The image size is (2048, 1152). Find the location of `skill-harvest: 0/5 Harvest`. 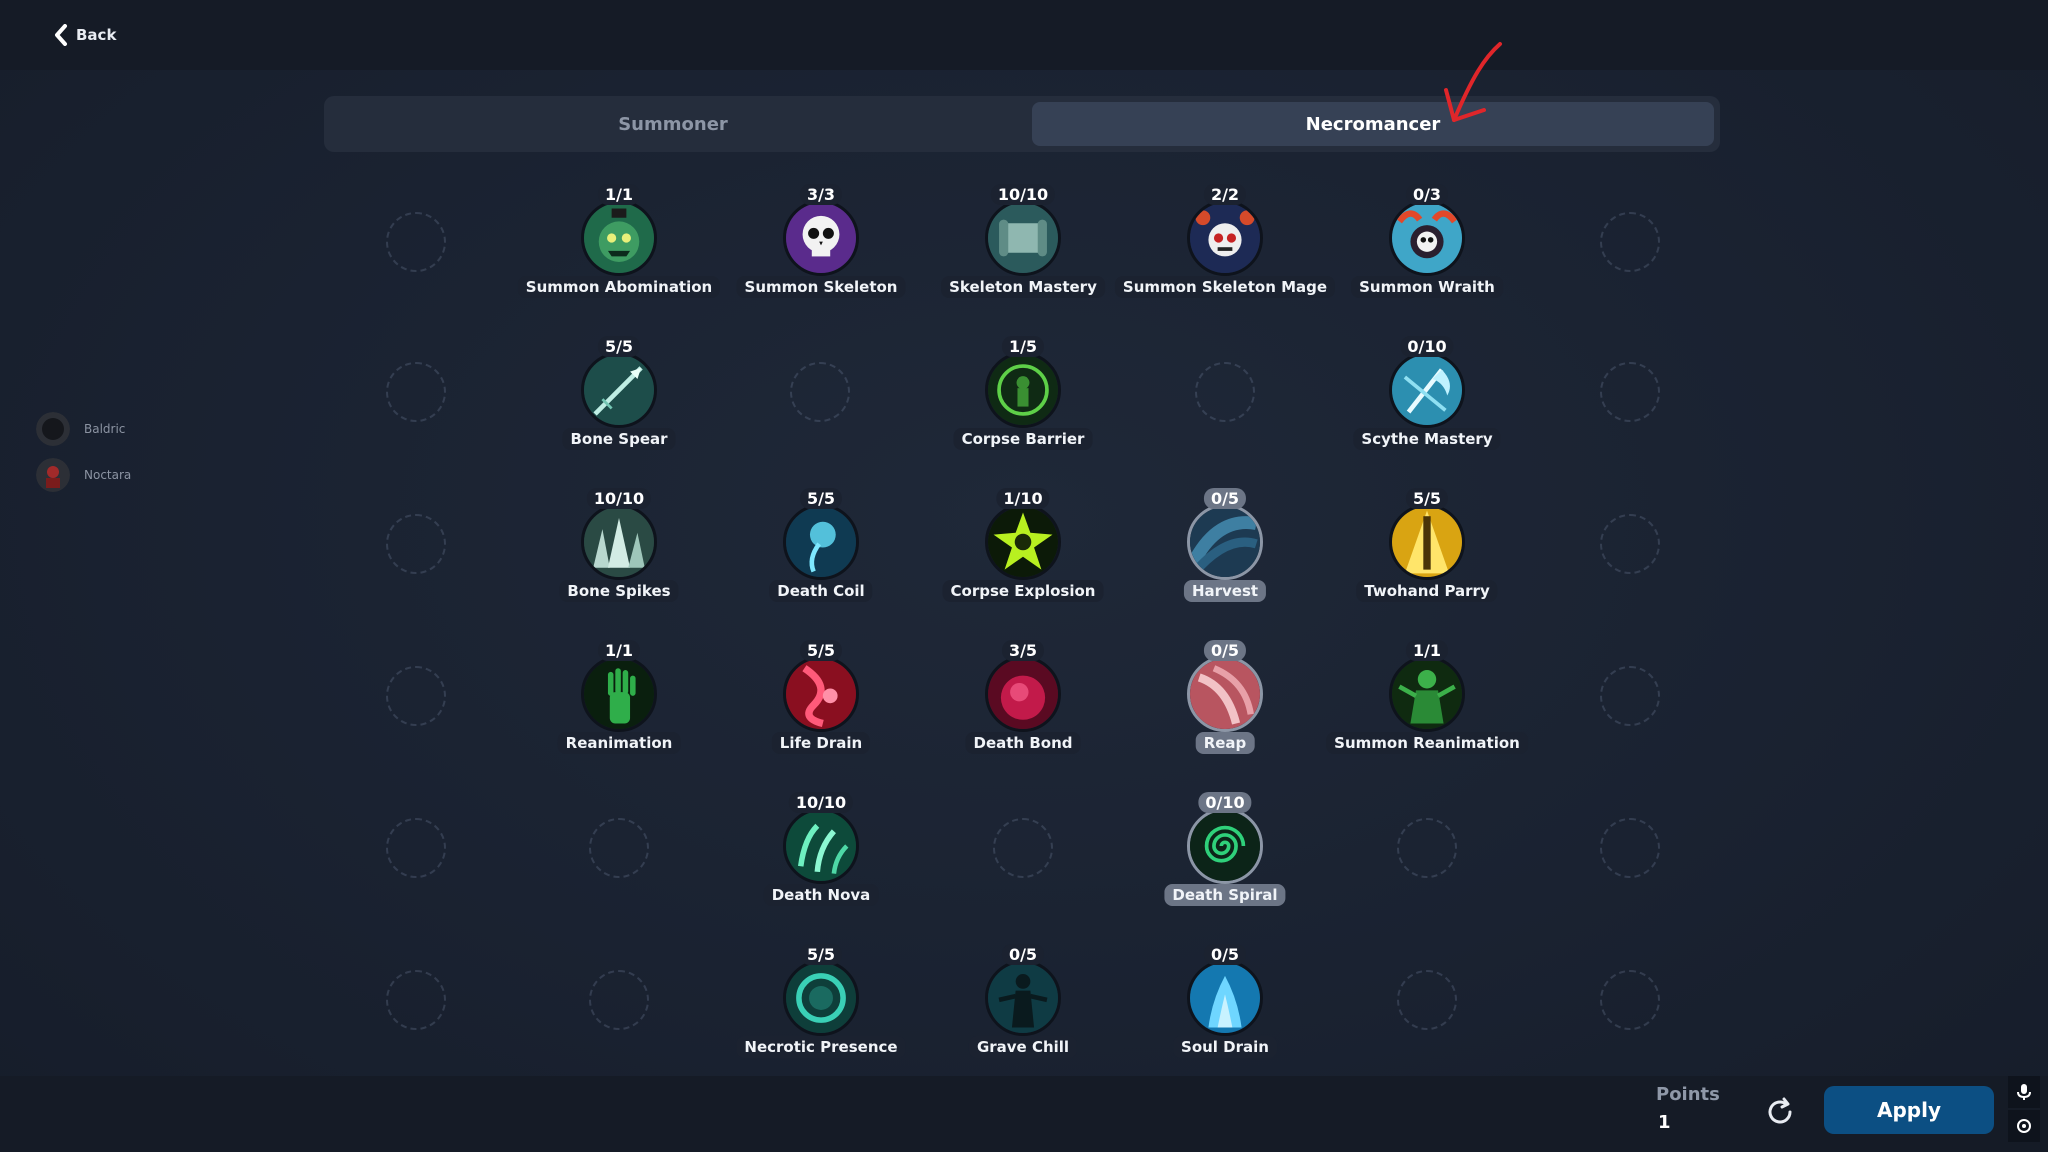

skill-harvest: 0/5 Harvest is located at coordinates (1225, 548).